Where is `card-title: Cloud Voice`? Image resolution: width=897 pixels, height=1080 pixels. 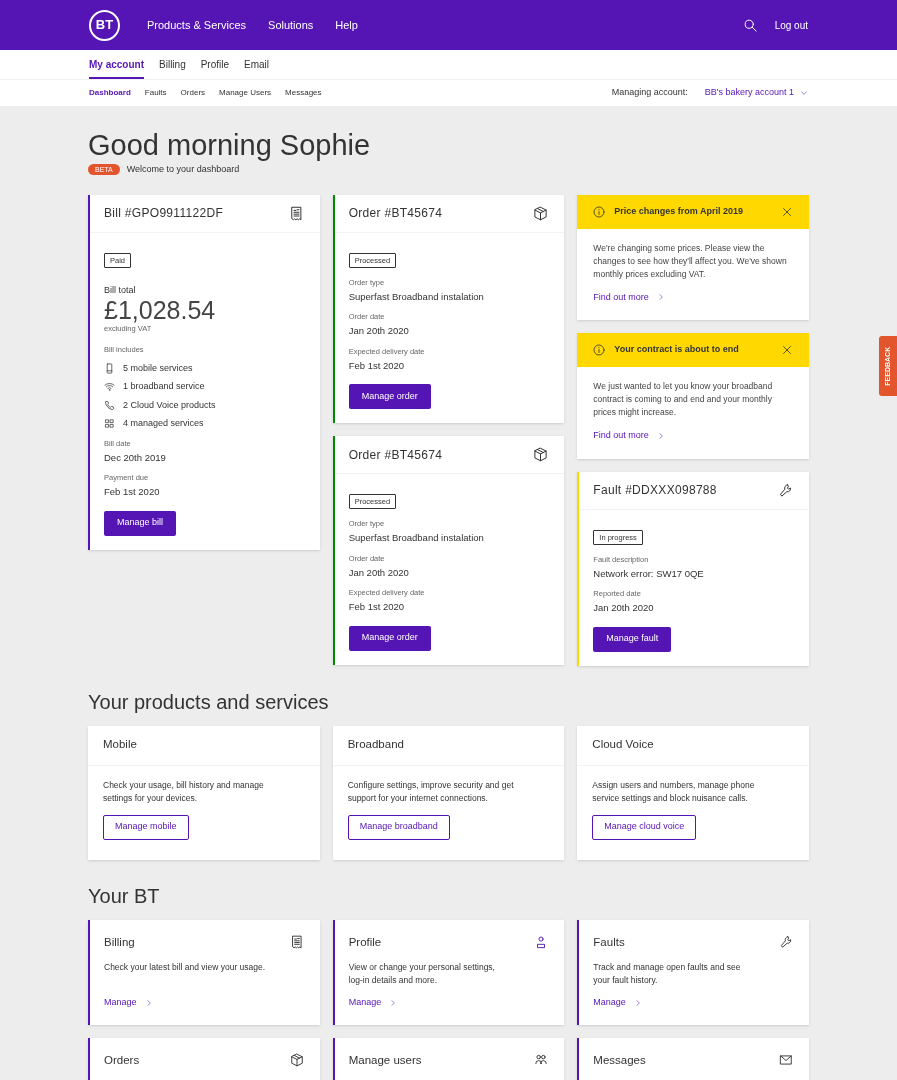 card-title: Cloud Voice is located at coordinates (623, 745).